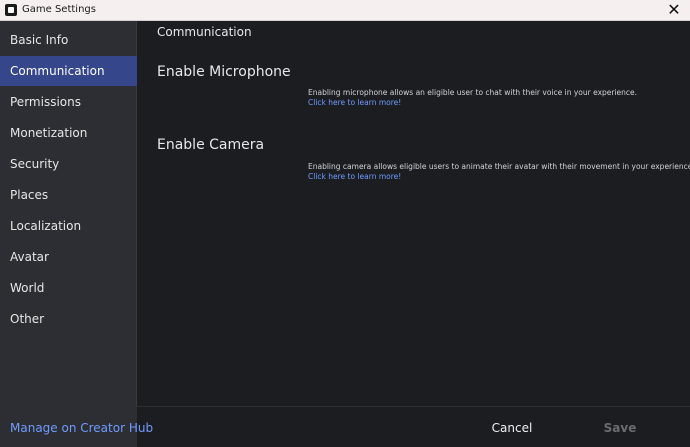  Describe the element at coordinates (11, 10) in the screenshot. I see `app-icon` at that location.